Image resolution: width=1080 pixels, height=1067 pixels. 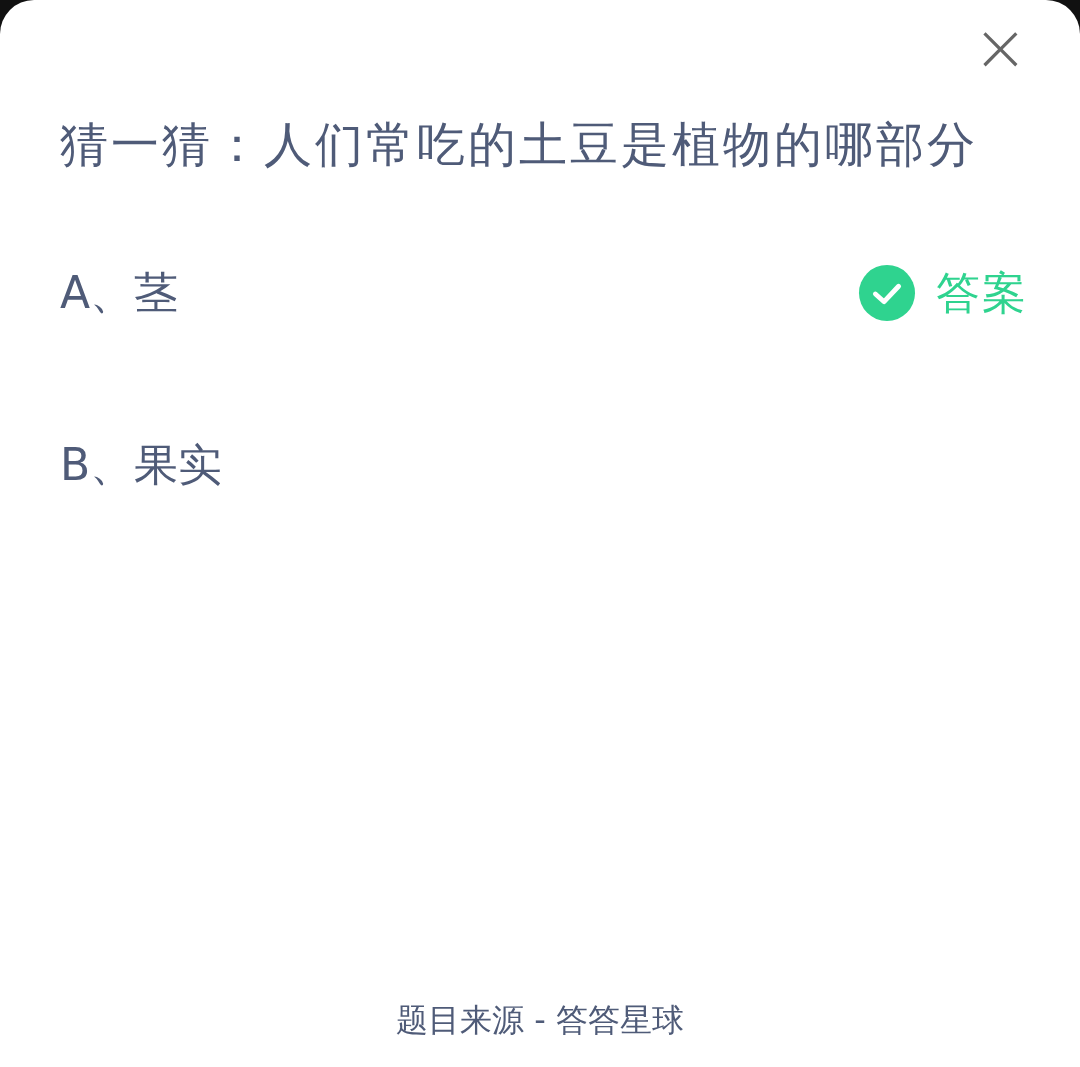 What do you see at coordinates (519, 144) in the screenshot?
I see `question-title: 猜一猜：人们常吃的土豆是植物的哪部分` at bounding box center [519, 144].